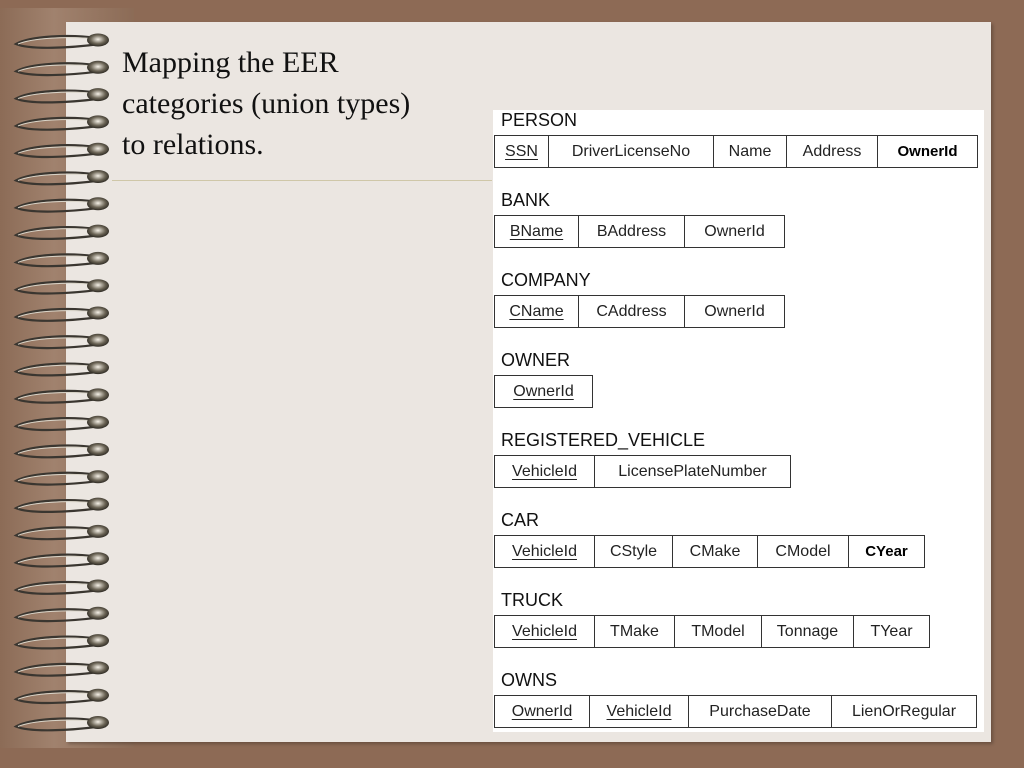 The width and height of the screenshot is (1024, 768). What do you see at coordinates (520, 520) in the screenshot?
I see `relation-name: CAR` at bounding box center [520, 520].